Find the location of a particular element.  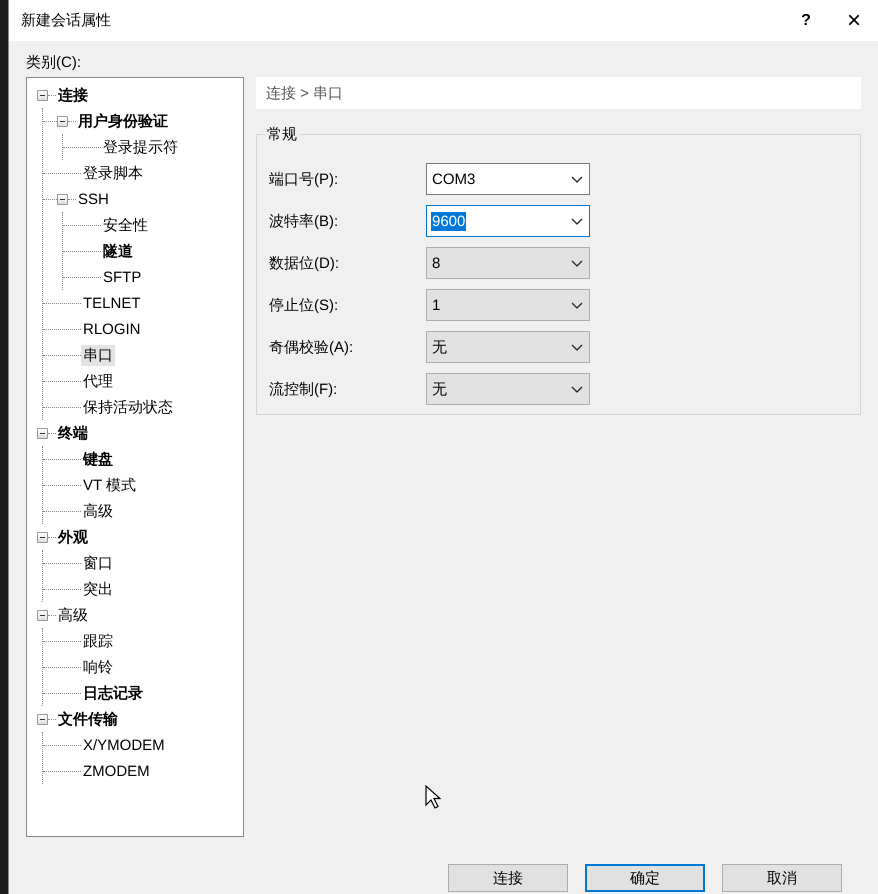

tree-item: X/YMODEM is located at coordinates (124, 745).